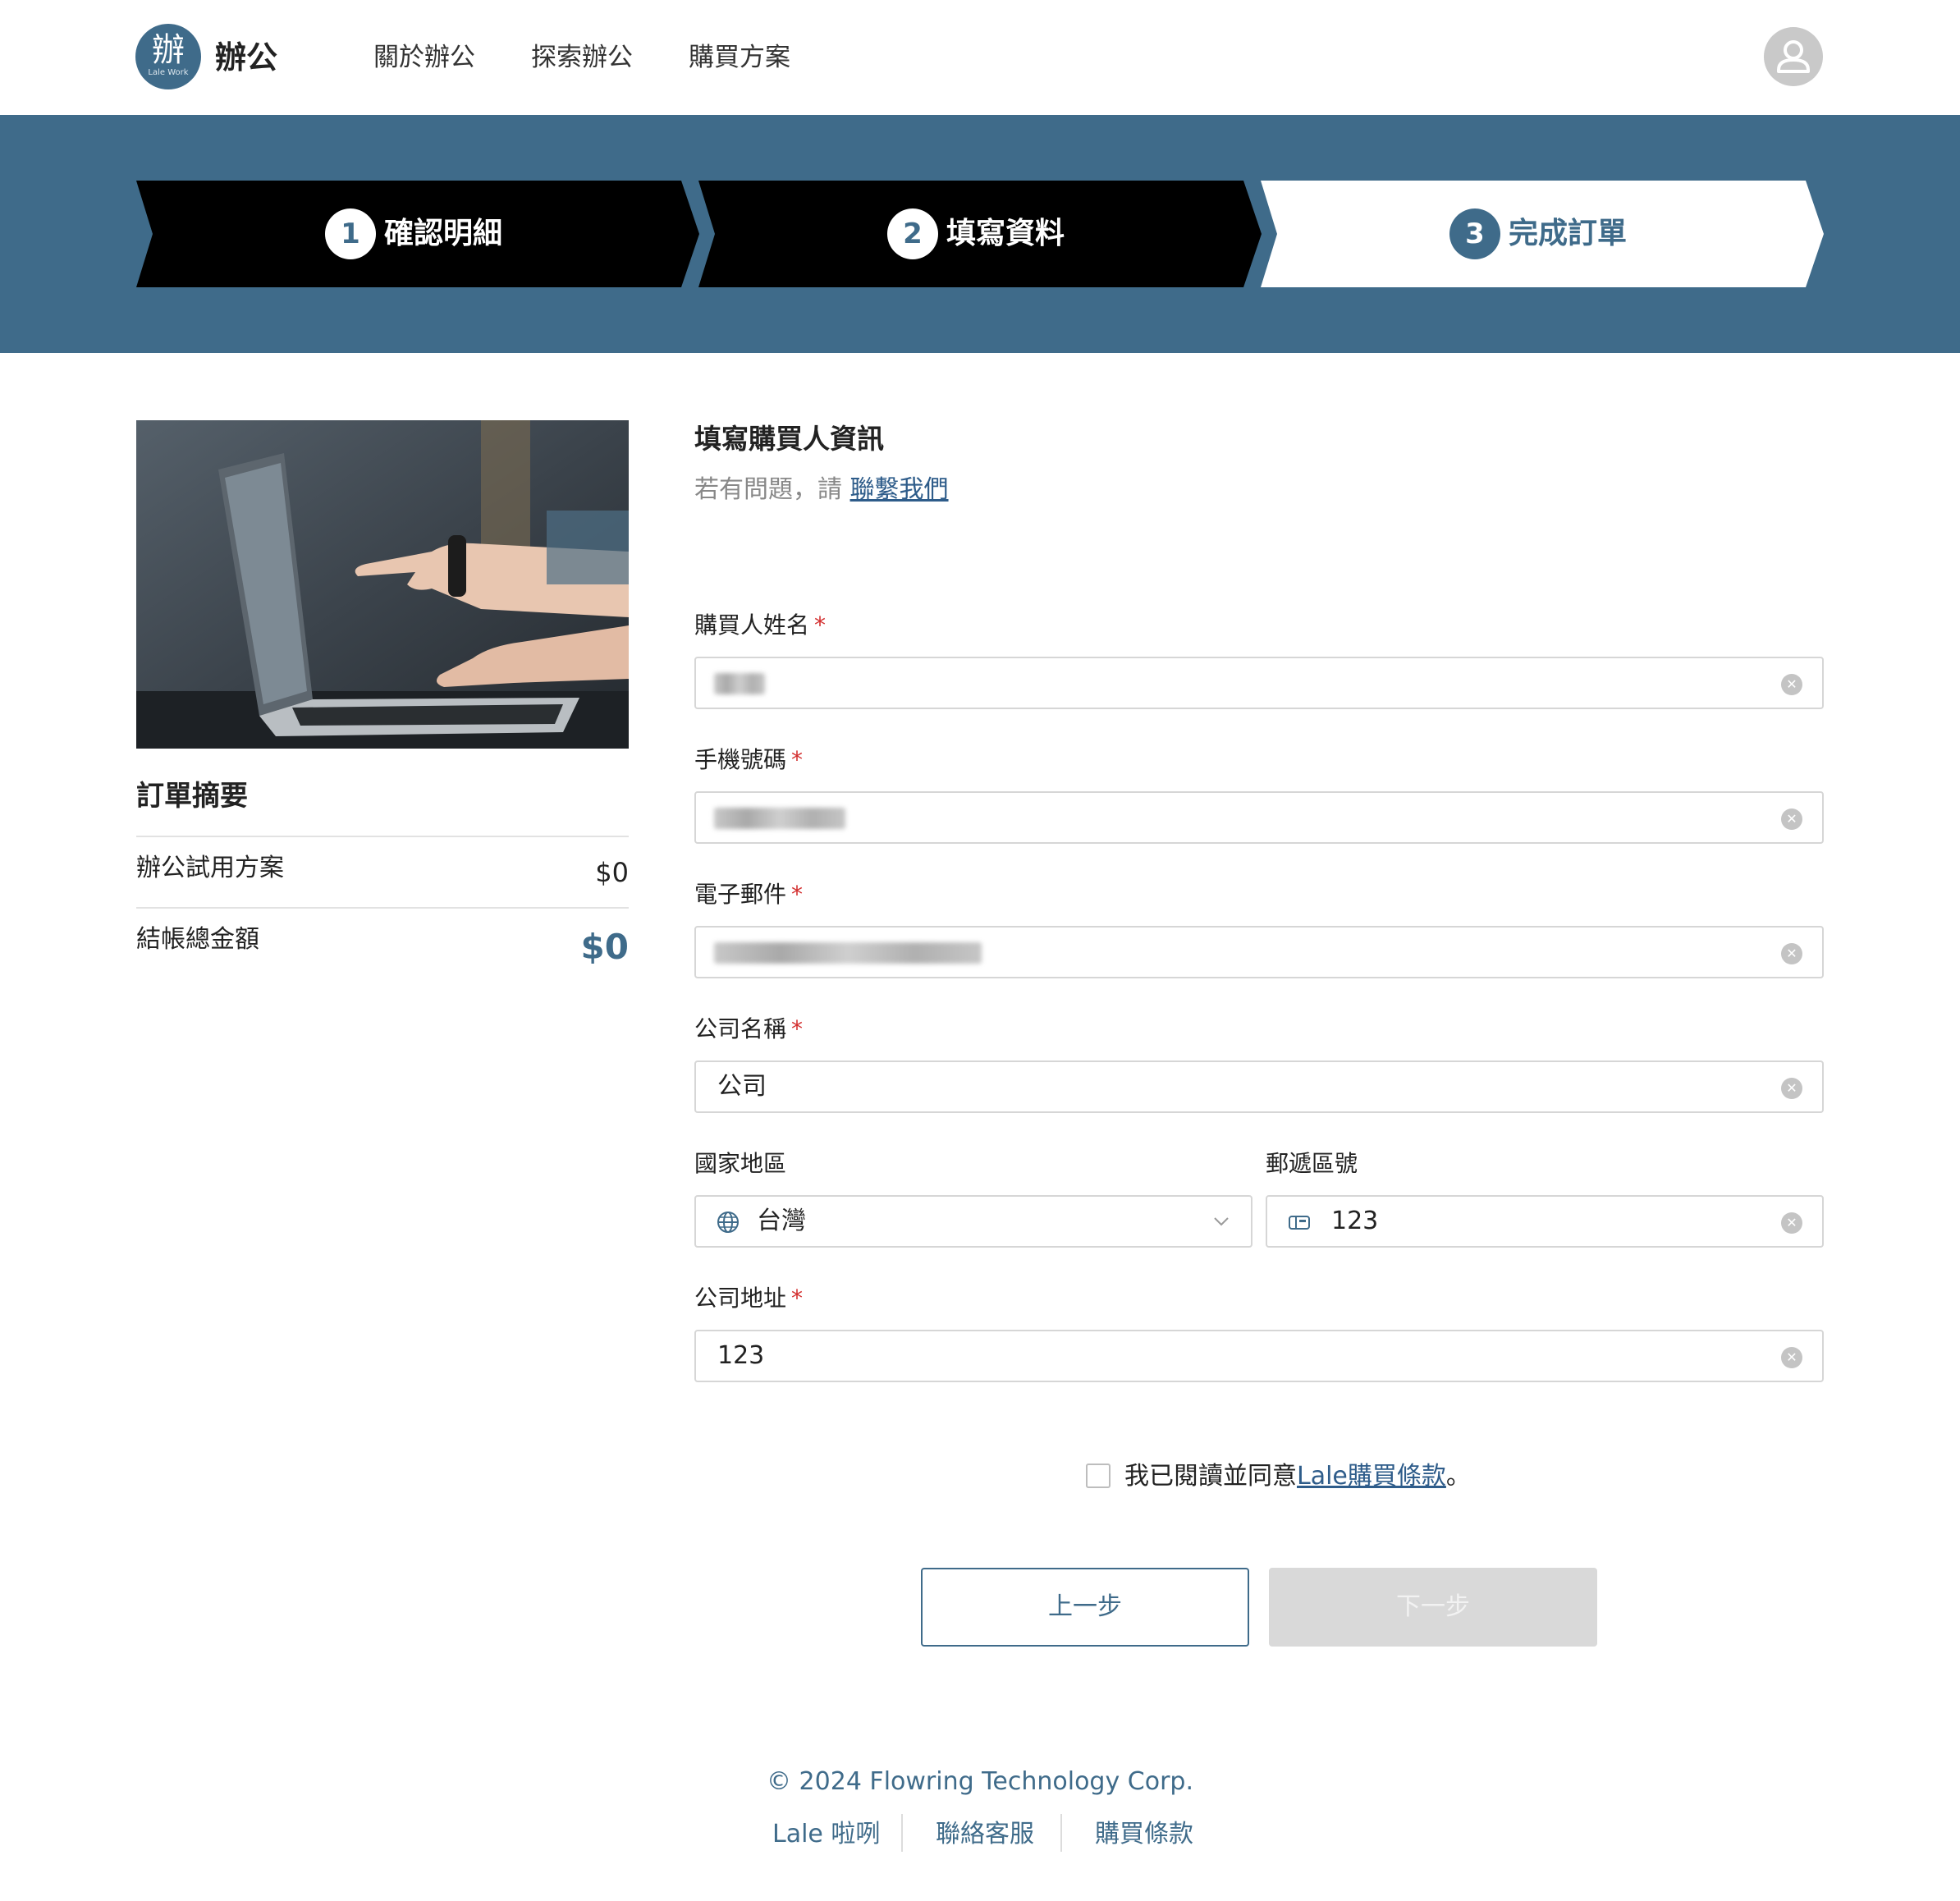  What do you see at coordinates (826, 1835) in the screenshot?
I see `footer-link-lale: Lale 啦咧` at bounding box center [826, 1835].